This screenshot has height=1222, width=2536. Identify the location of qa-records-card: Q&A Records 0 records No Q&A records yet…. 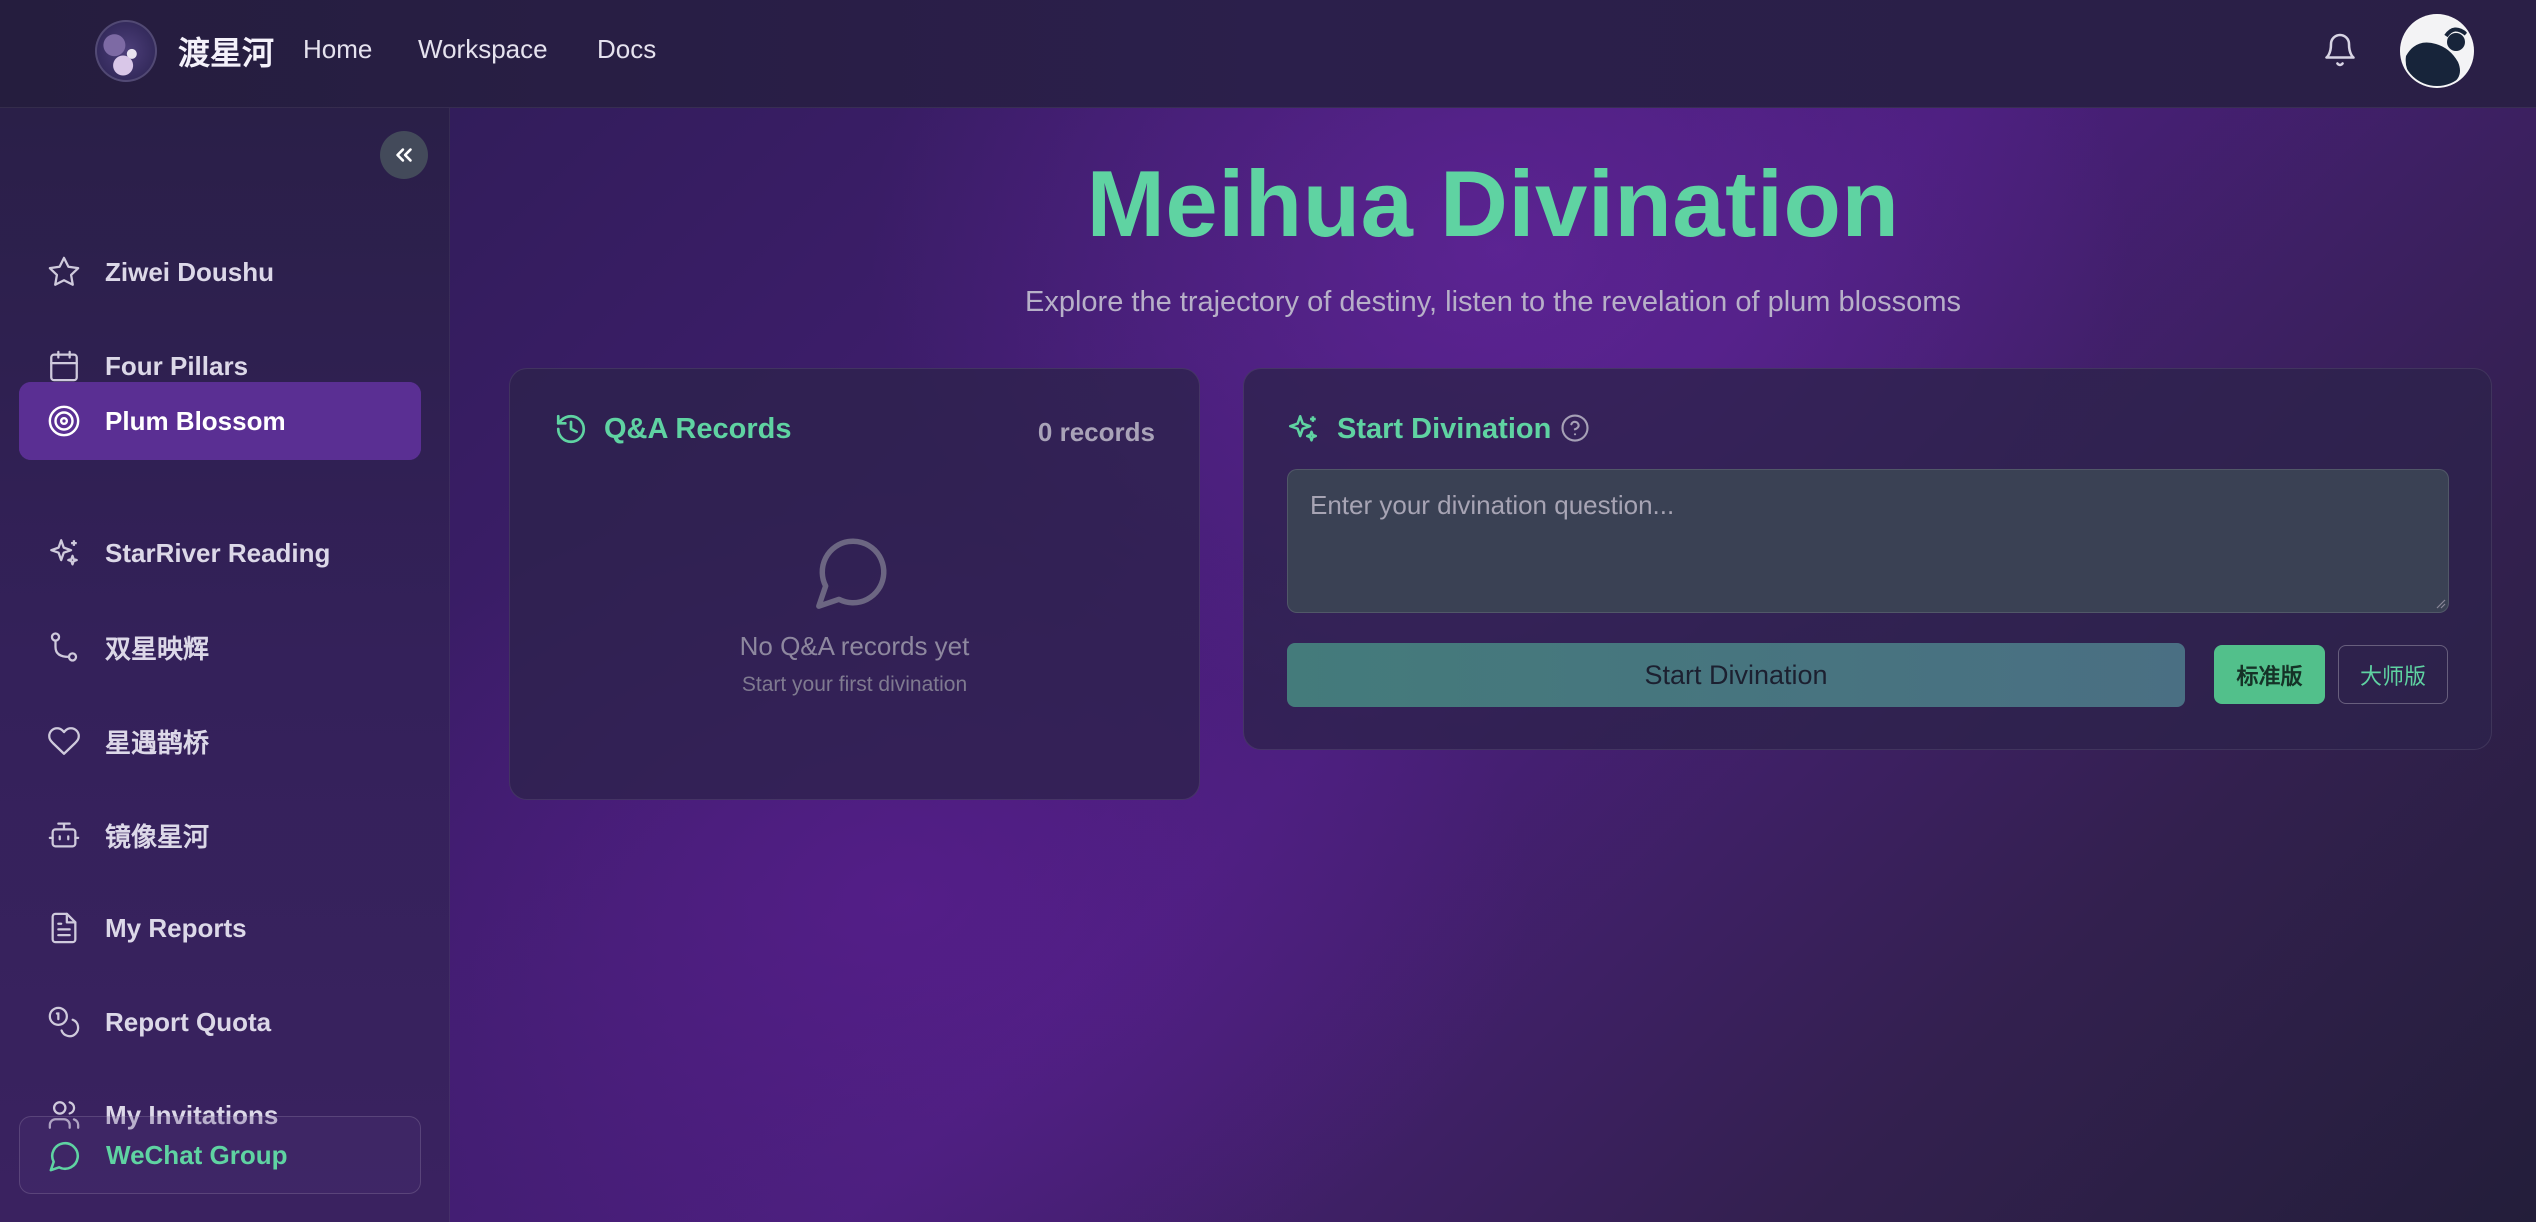
(854, 584).